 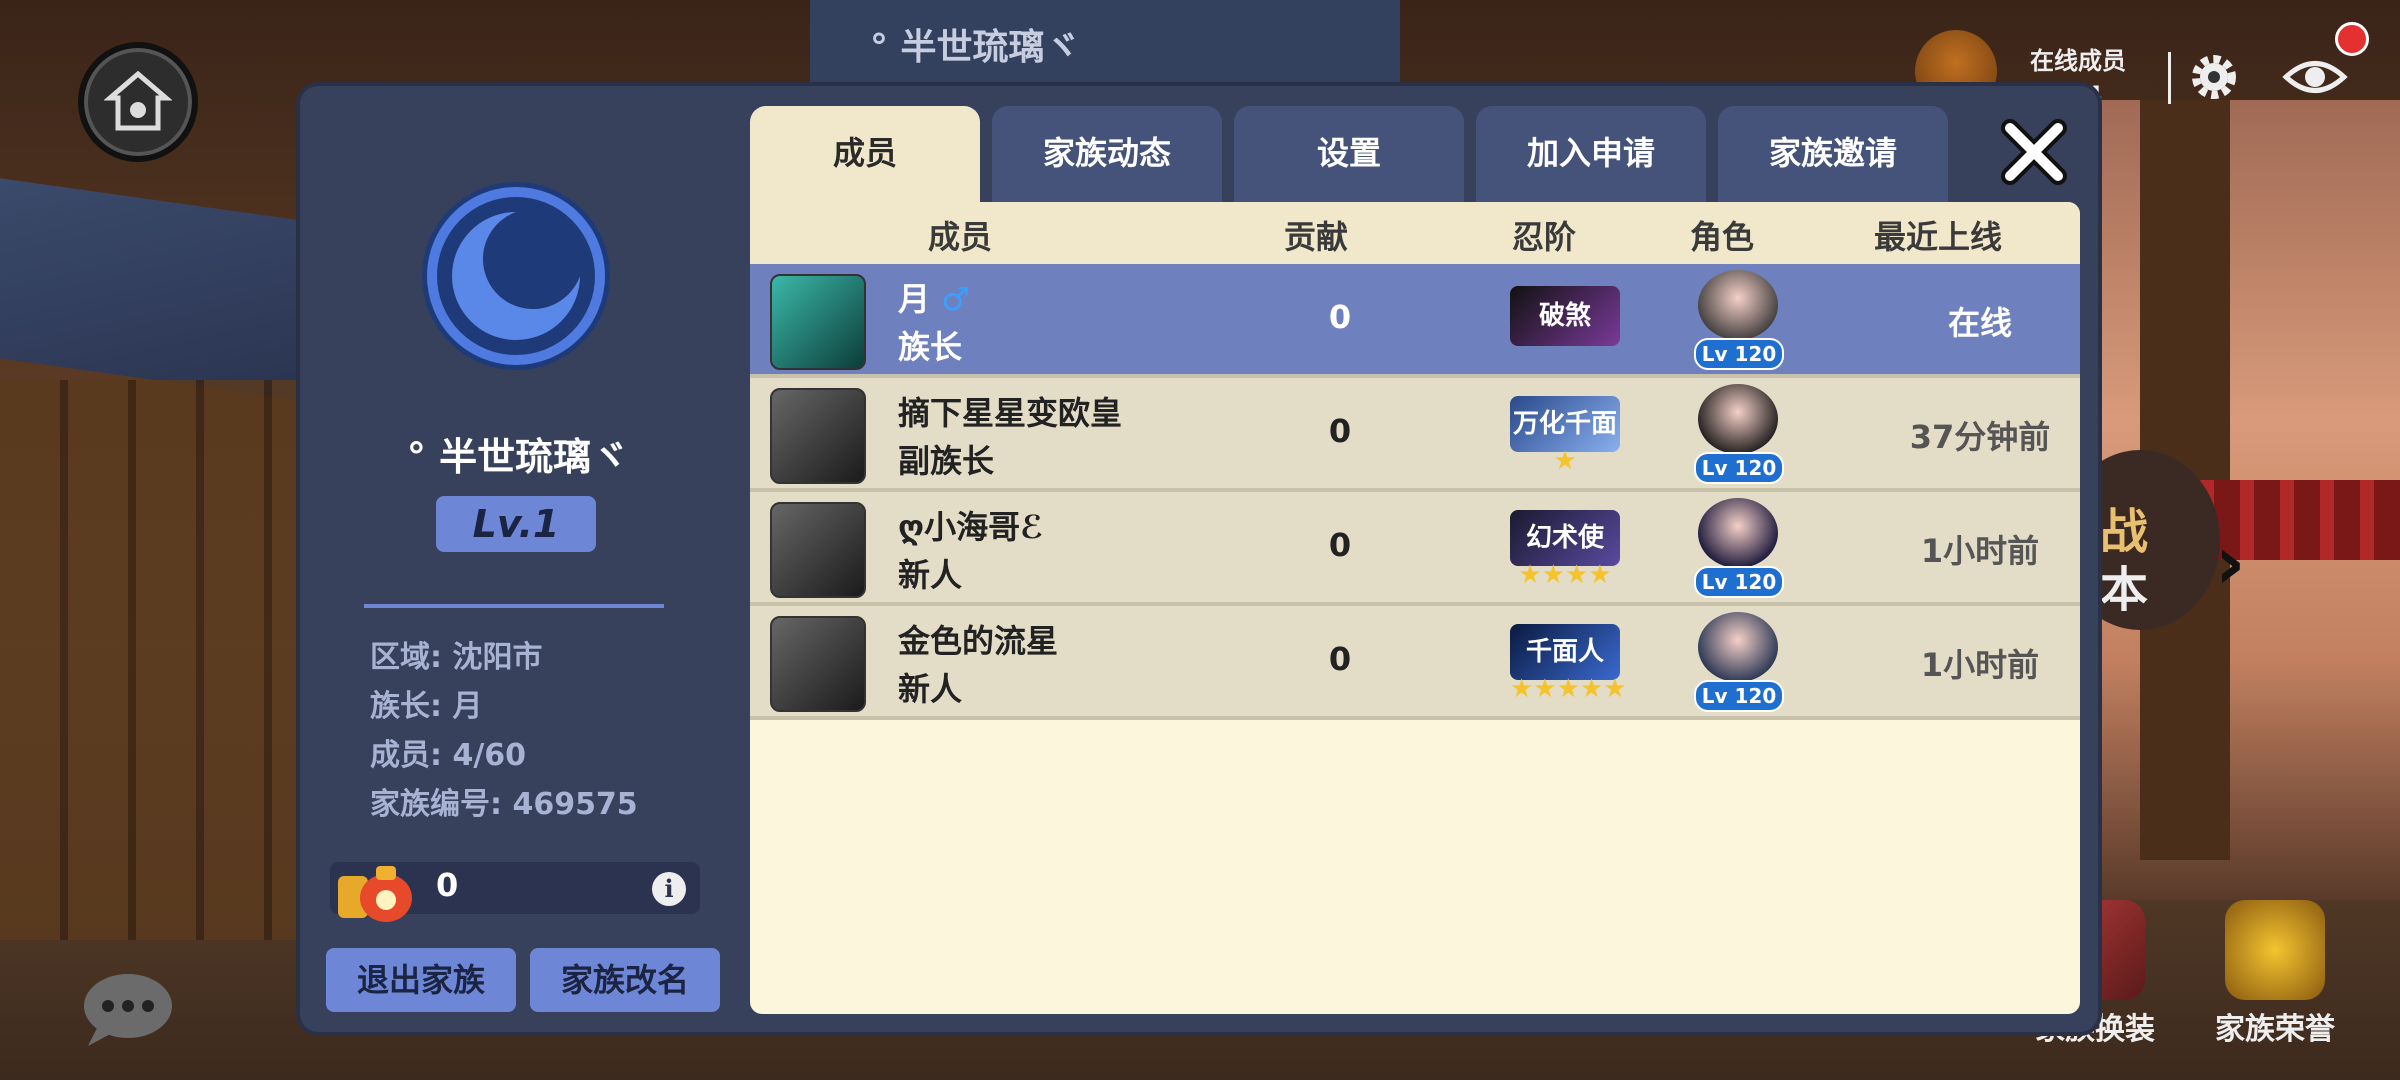 I want to click on member-rank-badge: 千面人, so click(x=1565, y=652).